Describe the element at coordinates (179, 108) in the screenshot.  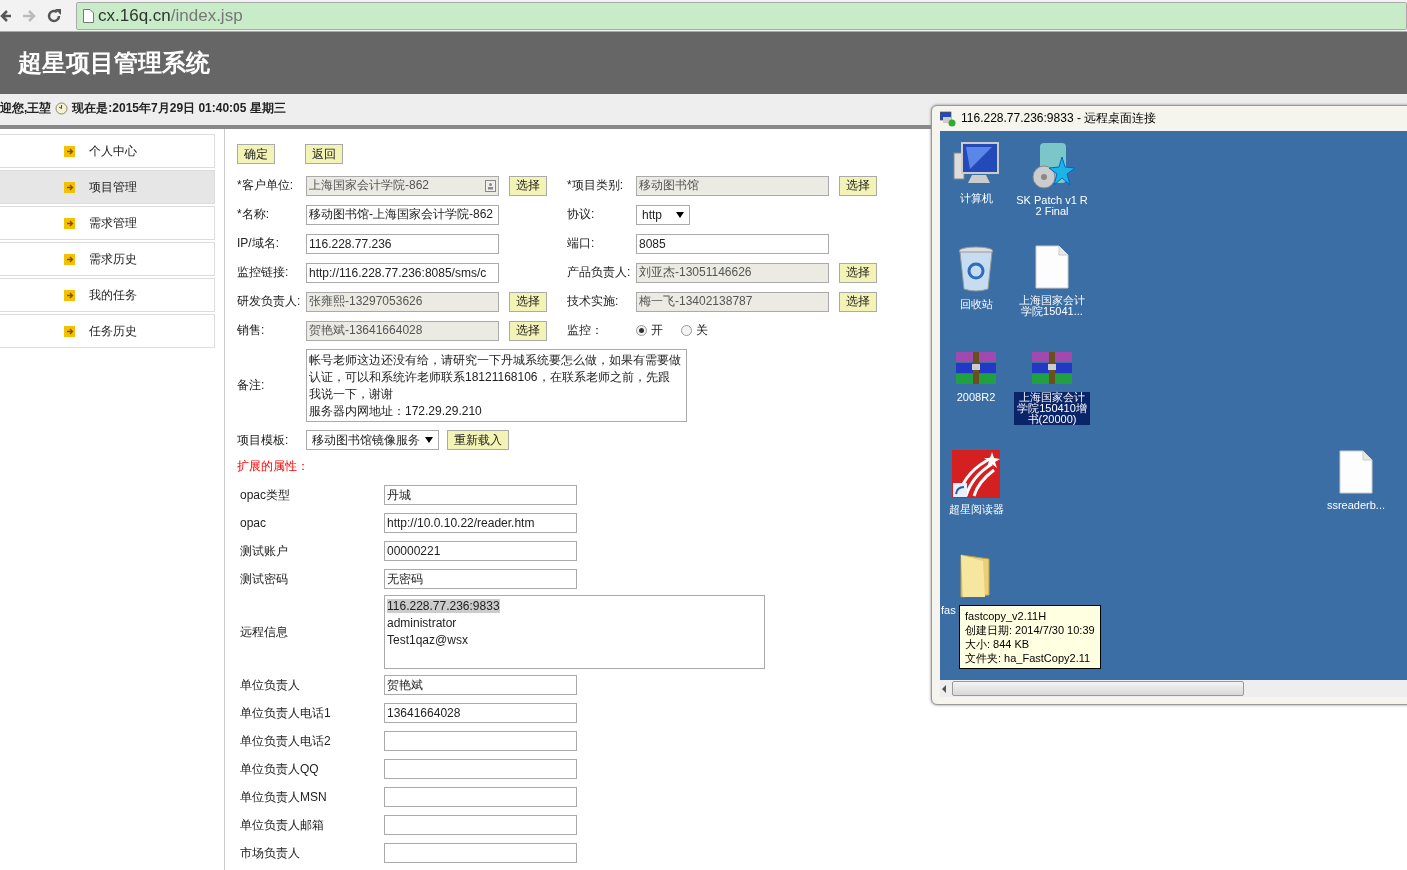
I see `current-time: 现在是:2015年7月29日 01:40:05 星期三` at that location.